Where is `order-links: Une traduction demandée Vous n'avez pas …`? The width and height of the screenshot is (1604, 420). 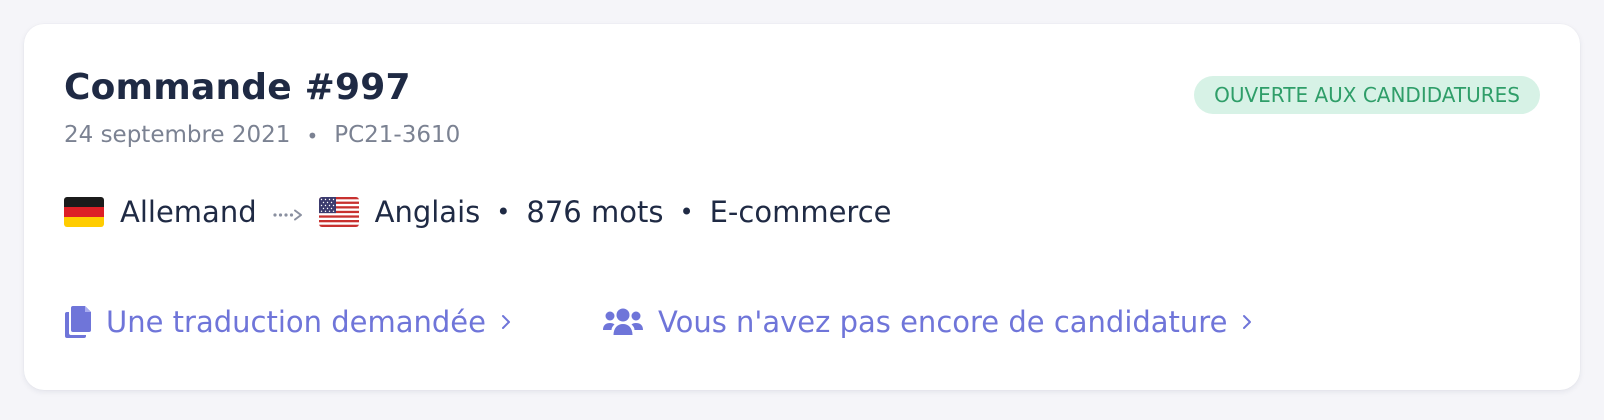
order-links: Une traduction demandée Vous n'avez pas … is located at coordinates (658, 322).